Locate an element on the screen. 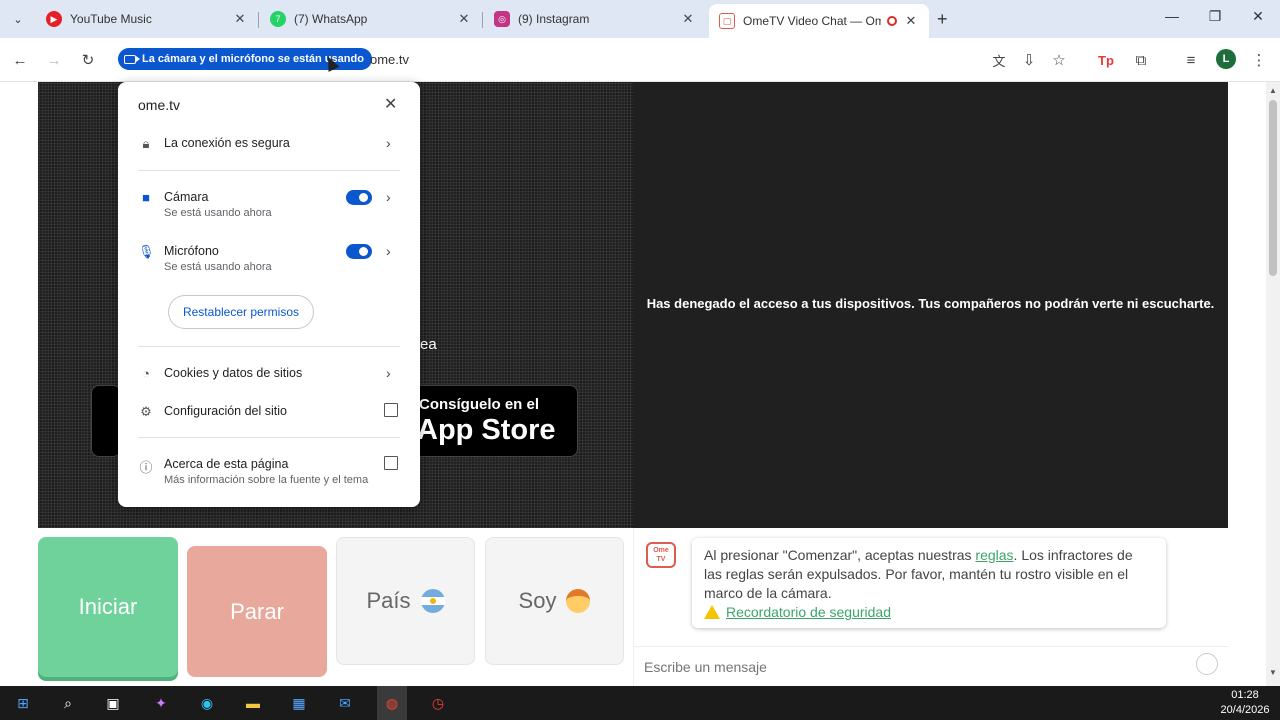 This screenshot has height=720, width=1280. stop-label: Parar is located at coordinates (257, 611).